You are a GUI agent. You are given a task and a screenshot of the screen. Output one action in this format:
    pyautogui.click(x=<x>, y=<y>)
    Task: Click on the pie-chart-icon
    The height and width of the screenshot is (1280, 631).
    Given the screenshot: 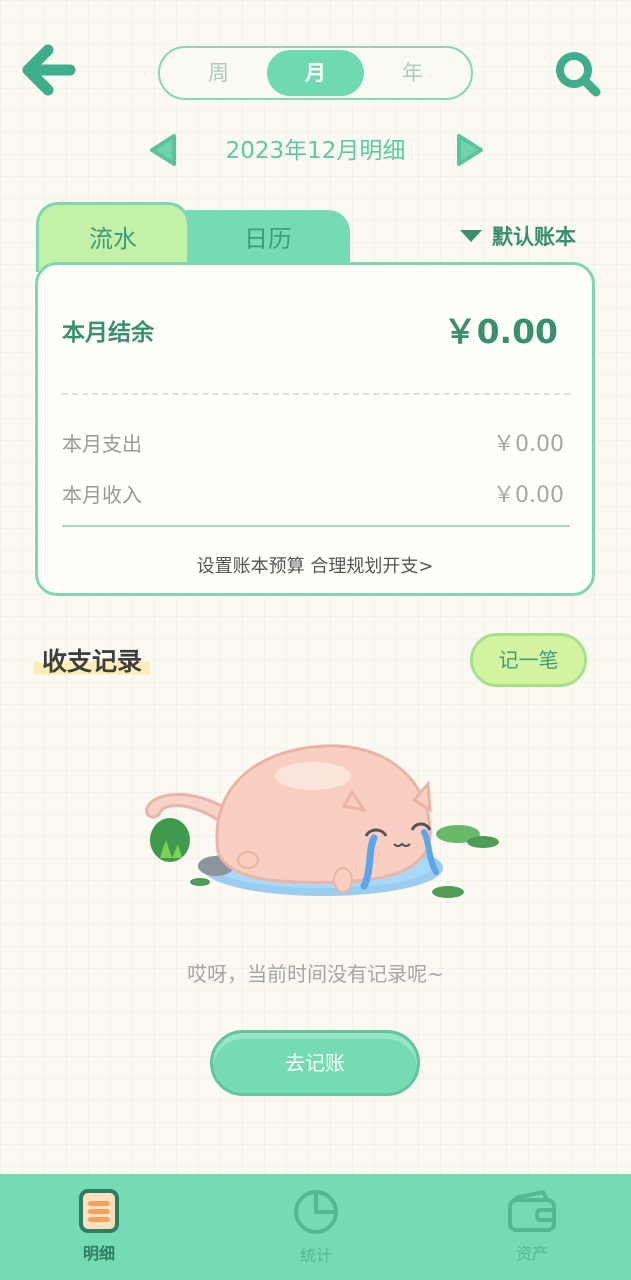 What is the action you would take?
    pyautogui.click(x=316, y=1212)
    